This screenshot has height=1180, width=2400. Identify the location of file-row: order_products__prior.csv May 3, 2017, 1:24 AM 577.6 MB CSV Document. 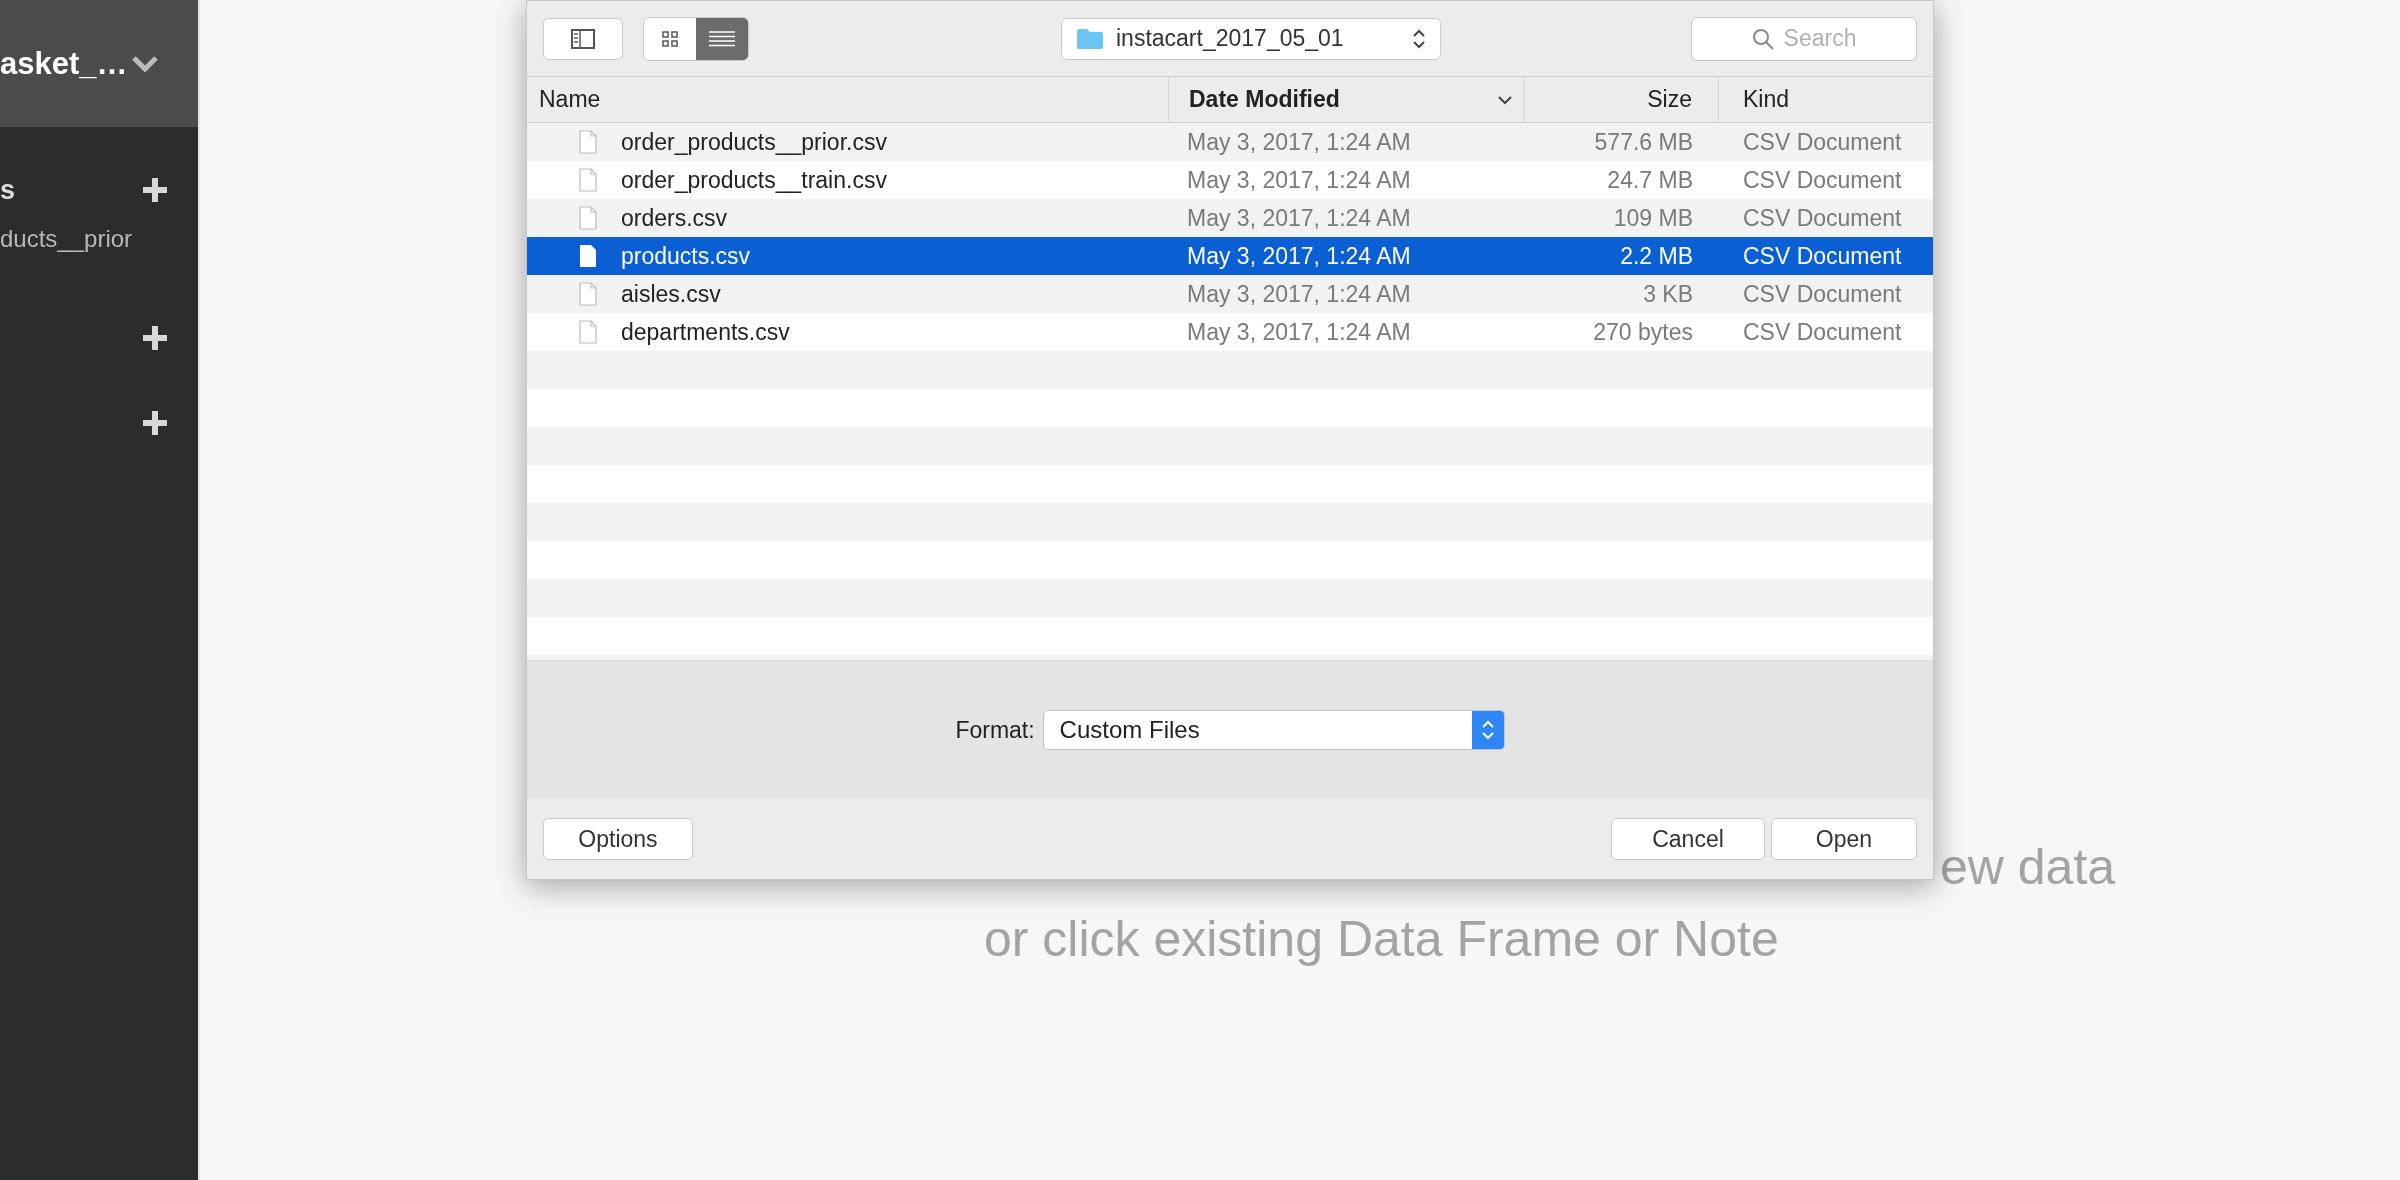
(1230, 142).